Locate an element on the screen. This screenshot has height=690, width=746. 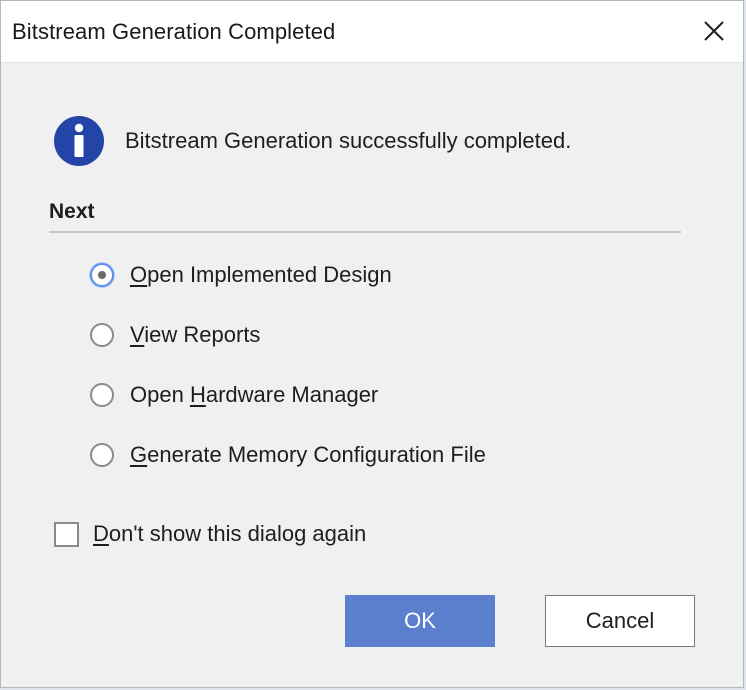
dont-show-again-checkbox is located at coordinates (66, 534).